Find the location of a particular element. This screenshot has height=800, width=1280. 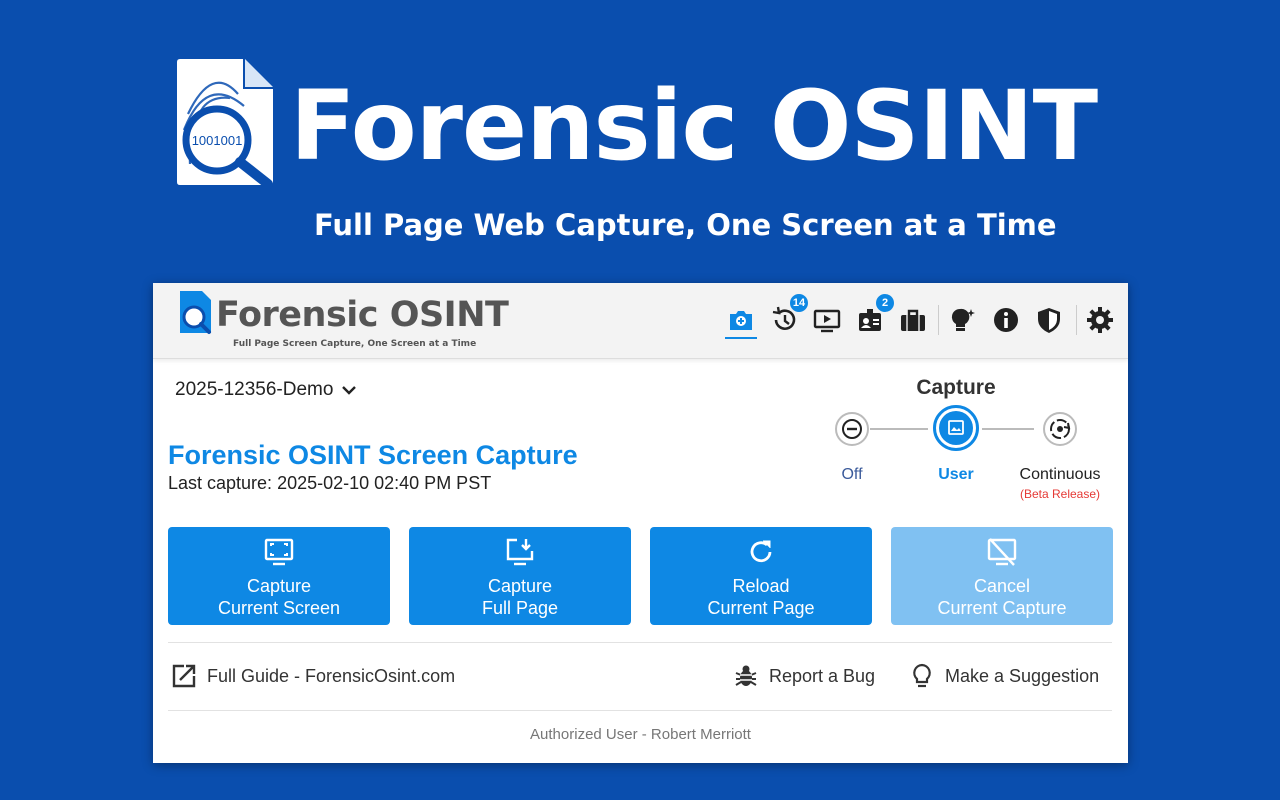

capture-current-screen-button: Capture Current Screen is located at coordinates (279, 576).